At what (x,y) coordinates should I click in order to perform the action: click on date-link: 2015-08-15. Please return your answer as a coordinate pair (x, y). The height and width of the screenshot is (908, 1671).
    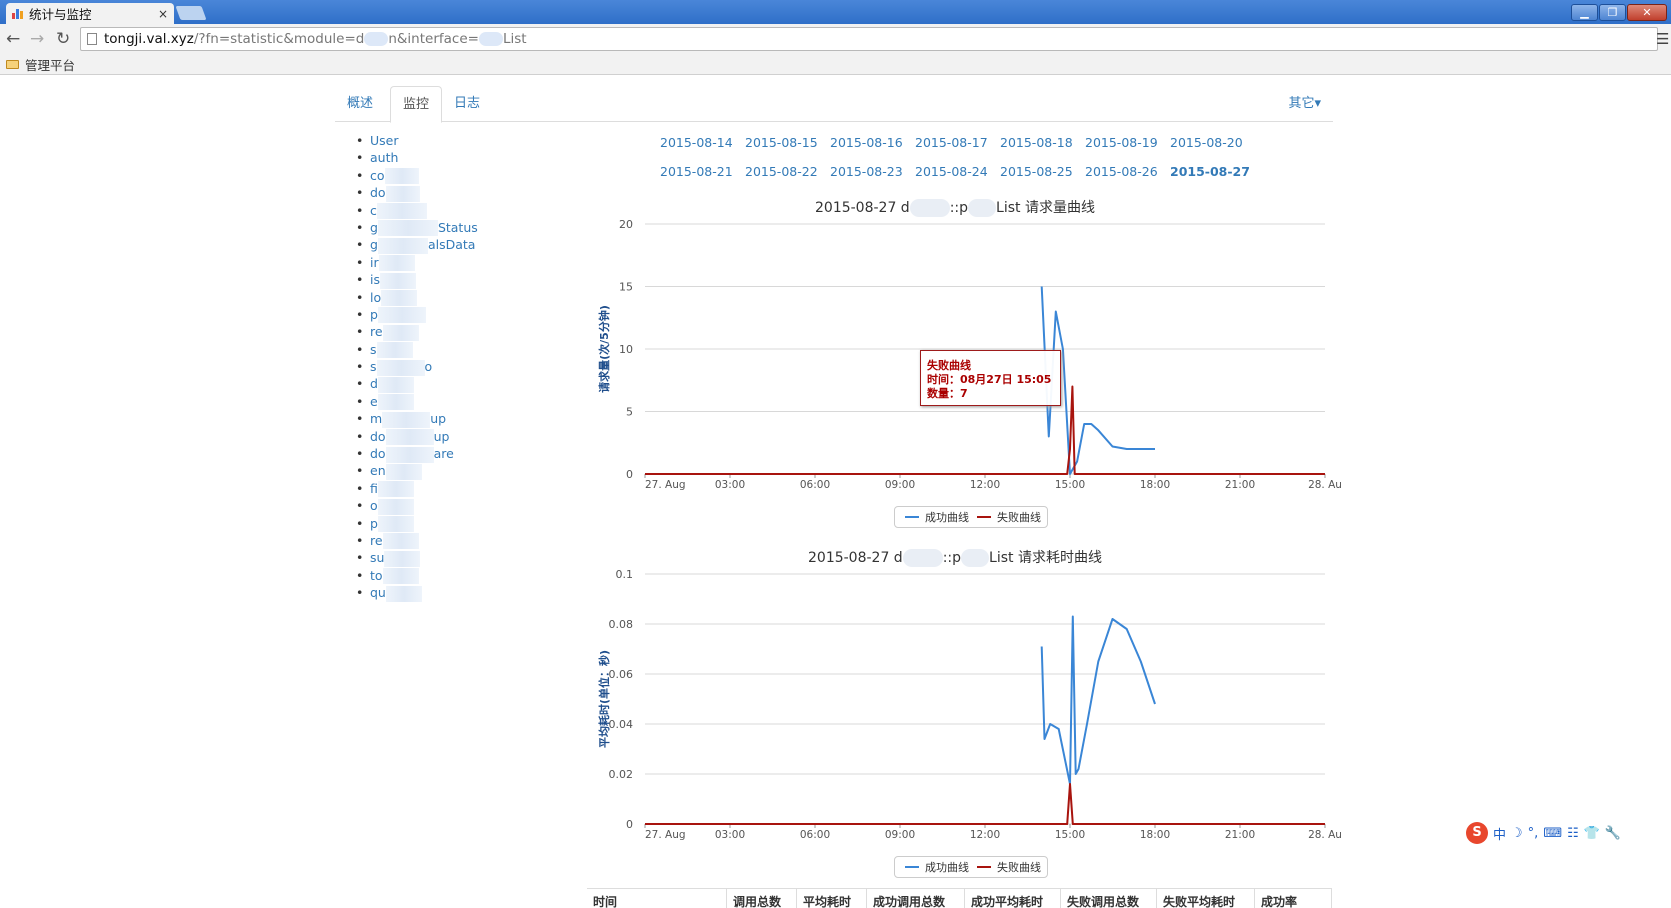
    Looking at the image, I should click on (781, 142).